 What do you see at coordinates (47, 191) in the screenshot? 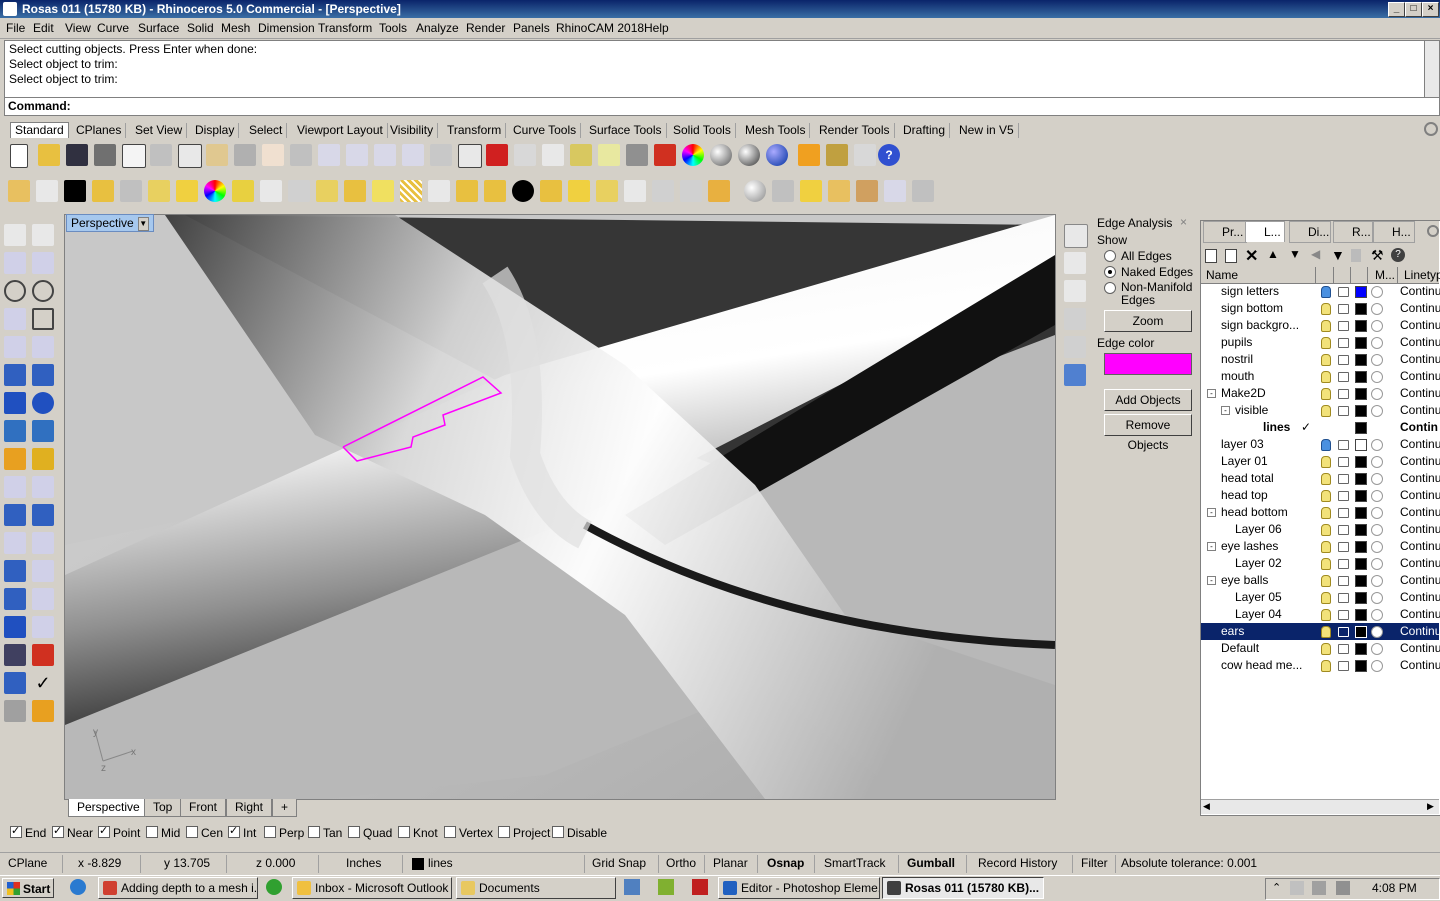
I see `point-cloud-icon` at bounding box center [47, 191].